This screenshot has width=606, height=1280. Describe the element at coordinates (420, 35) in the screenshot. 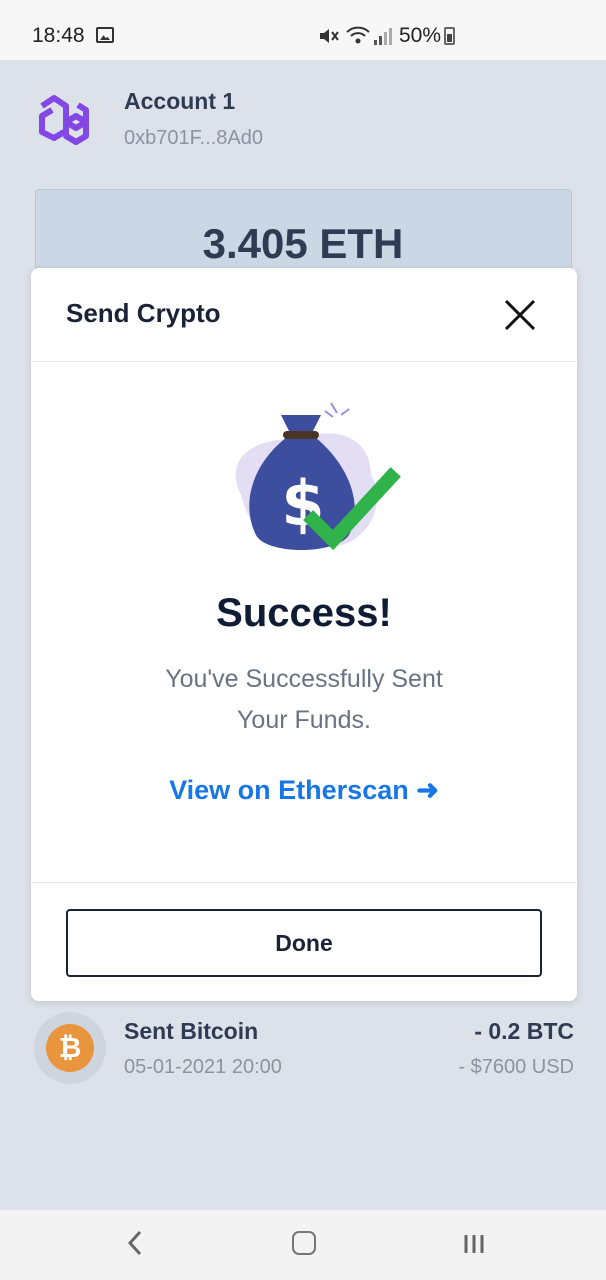

I see `battery-percent: 50%` at that location.